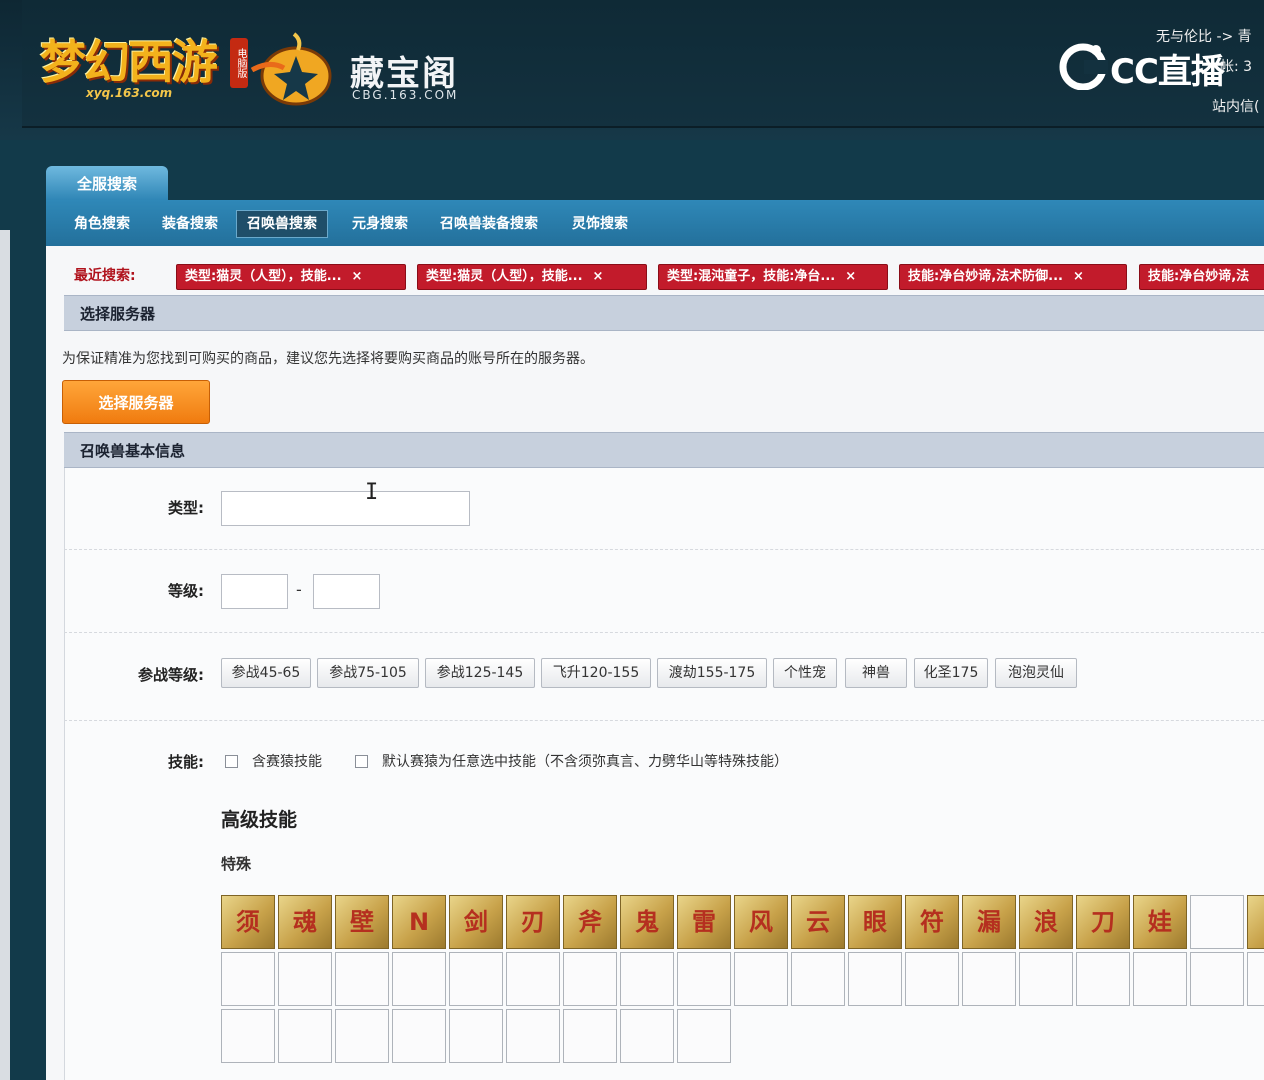  Describe the element at coordinates (345, 508) in the screenshot. I see `type-input` at that location.